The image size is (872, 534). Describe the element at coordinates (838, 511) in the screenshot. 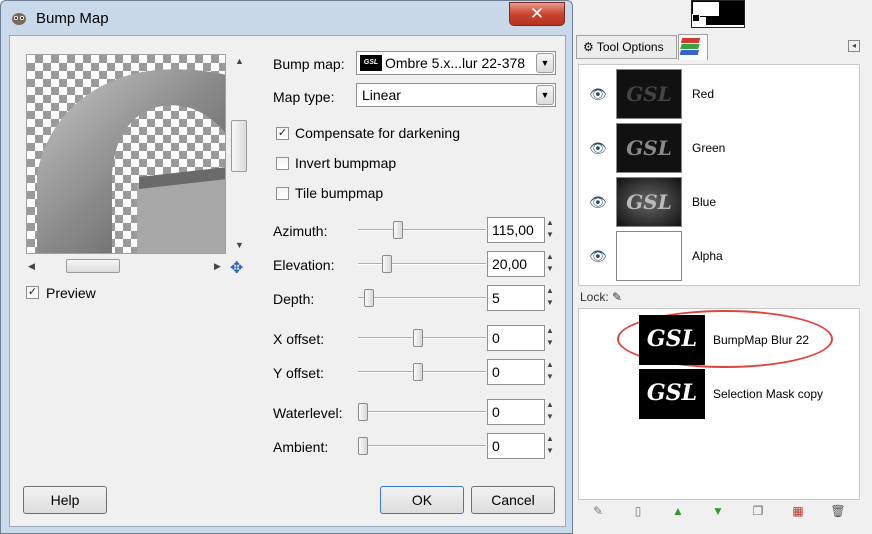

I see `delete-channel-icon: 🗑` at that location.